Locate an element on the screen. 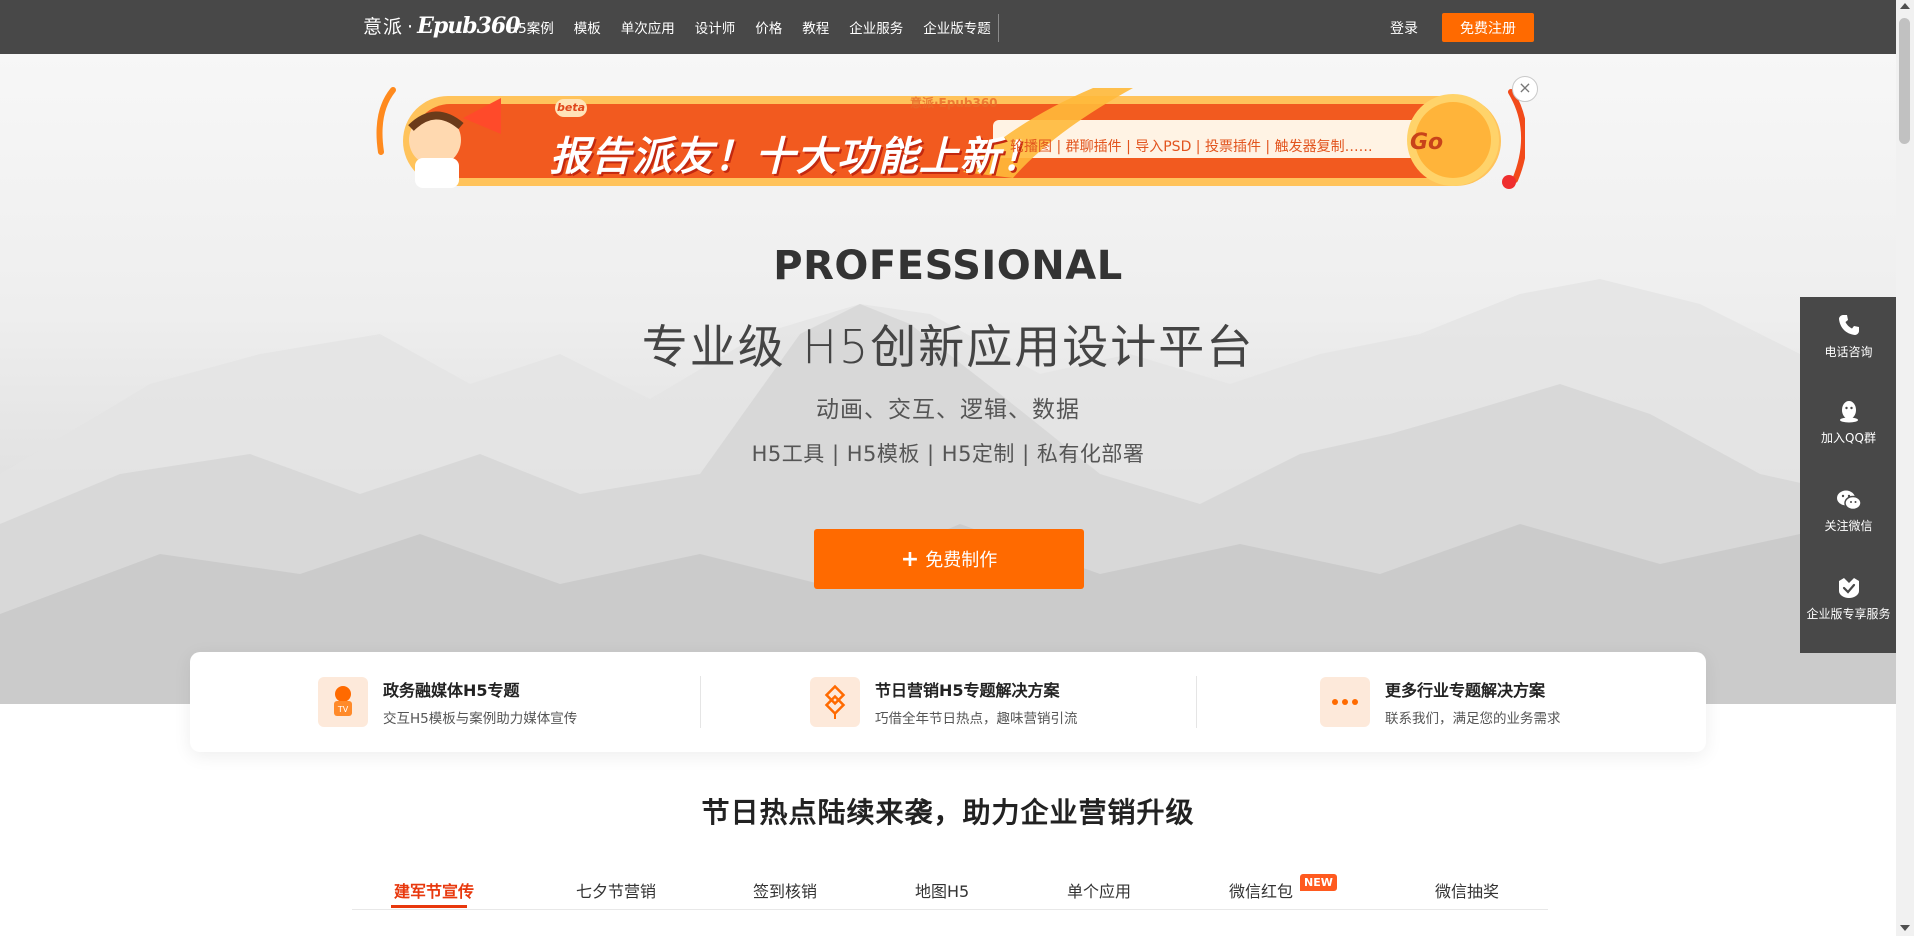 Image resolution: width=1914 pixels, height=936 pixels. nav-enterprise-topics: 企业版专题 is located at coordinates (957, 27).